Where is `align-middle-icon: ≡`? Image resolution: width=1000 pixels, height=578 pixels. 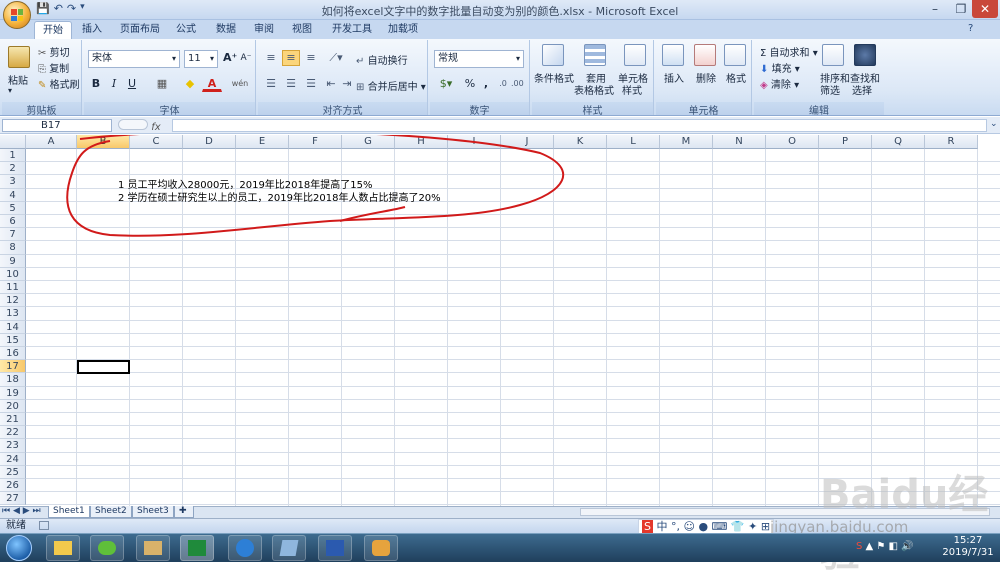 align-middle-icon: ≡ is located at coordinates (291, 58).